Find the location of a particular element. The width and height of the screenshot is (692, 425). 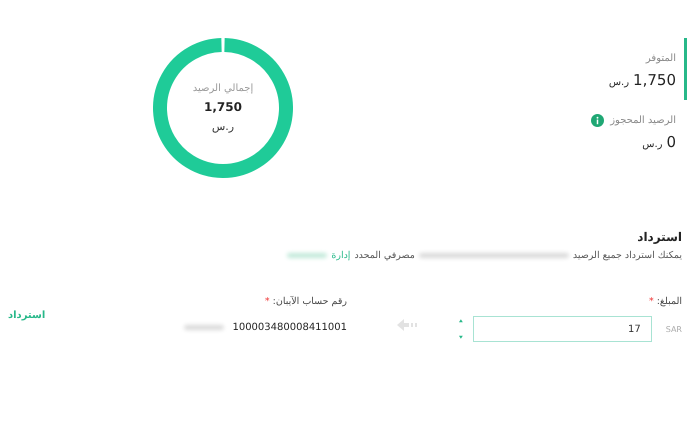

amount-label: المبلغ: is located at coordinates (669, 301).